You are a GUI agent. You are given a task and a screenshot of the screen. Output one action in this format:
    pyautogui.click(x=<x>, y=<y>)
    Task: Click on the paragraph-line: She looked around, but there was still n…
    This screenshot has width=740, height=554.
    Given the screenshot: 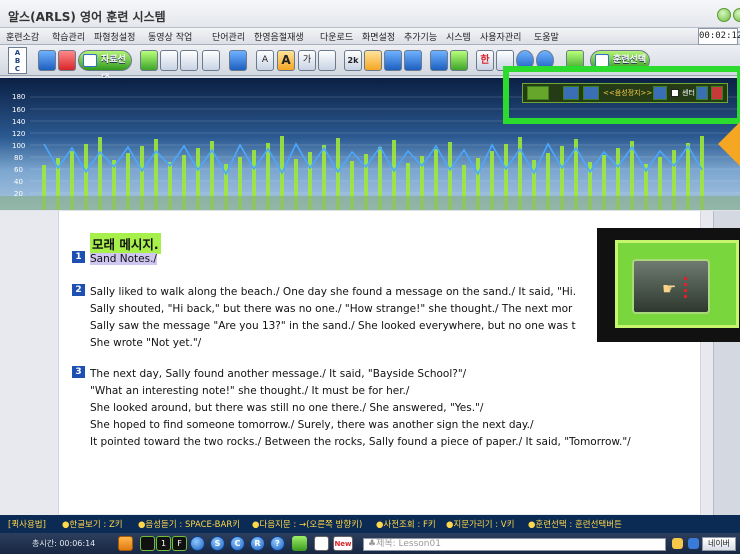 What is the action you would take?
    pyautogui.click(x=286, y=408)
    